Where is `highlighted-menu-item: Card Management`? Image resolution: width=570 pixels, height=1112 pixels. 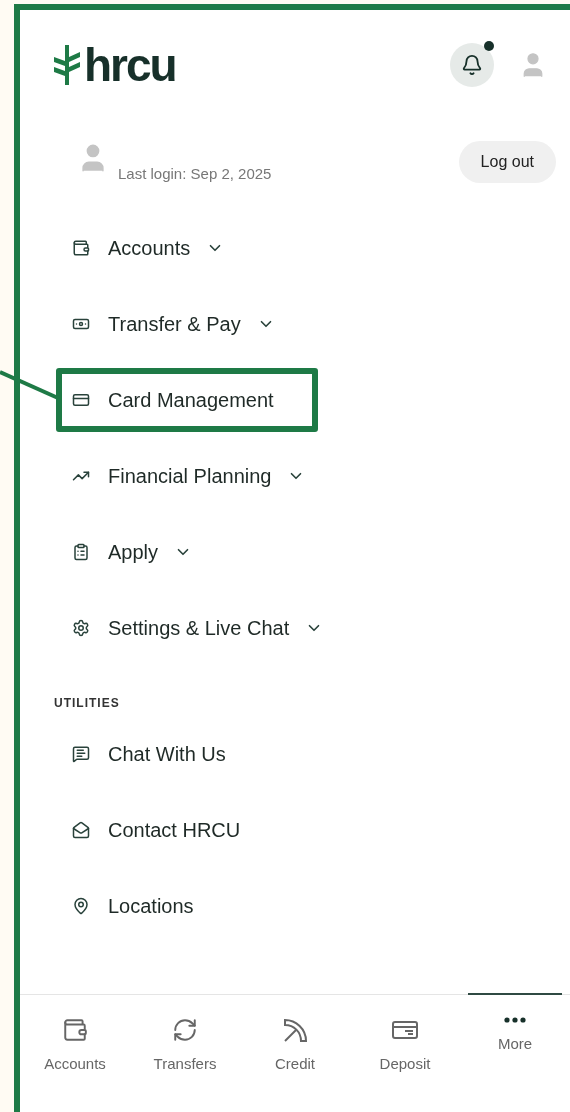
highlighted-menu-item: Card Management is located at coordinates (187, 400).